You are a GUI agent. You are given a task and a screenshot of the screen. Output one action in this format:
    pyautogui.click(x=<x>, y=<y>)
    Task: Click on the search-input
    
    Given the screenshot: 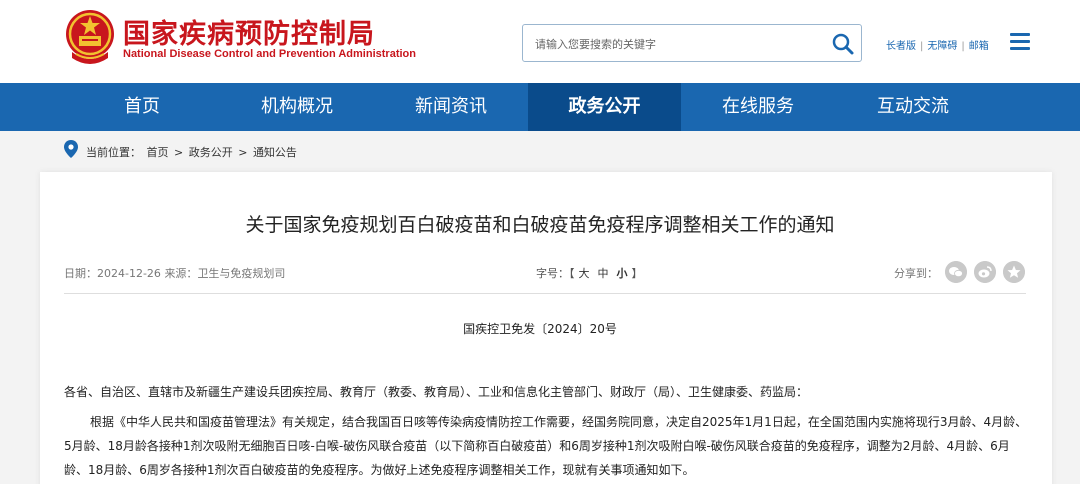 What is the action you would take?
    pyautogui.click(x=680, y=44)
    